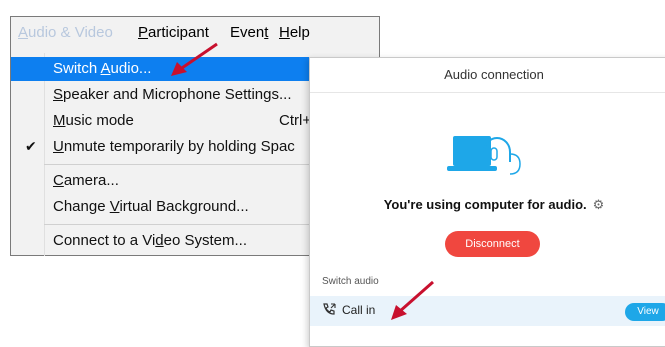 This screenshot has height=347, width=665. What do you see at coordinates (31, 146) in the screenshot?
I see `checkmark-icon: ✔` at bounding box center [31, 146].